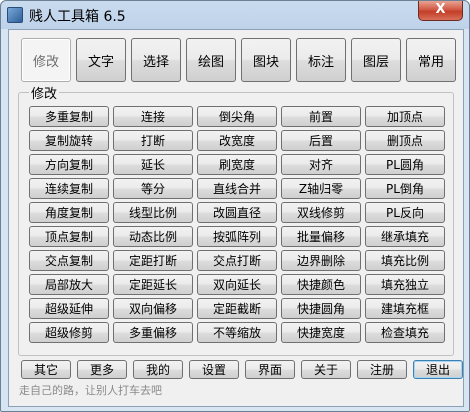 The image size is (470, 412). Describe the element at coordinates (405, 332) in the screenshot. I see `command-button: 检查填充` at that location.